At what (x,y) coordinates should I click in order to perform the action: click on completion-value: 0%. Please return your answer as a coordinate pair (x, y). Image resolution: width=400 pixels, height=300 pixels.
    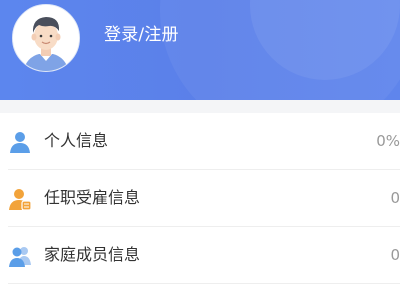
    Looking at the image, I should click on (388, 141).